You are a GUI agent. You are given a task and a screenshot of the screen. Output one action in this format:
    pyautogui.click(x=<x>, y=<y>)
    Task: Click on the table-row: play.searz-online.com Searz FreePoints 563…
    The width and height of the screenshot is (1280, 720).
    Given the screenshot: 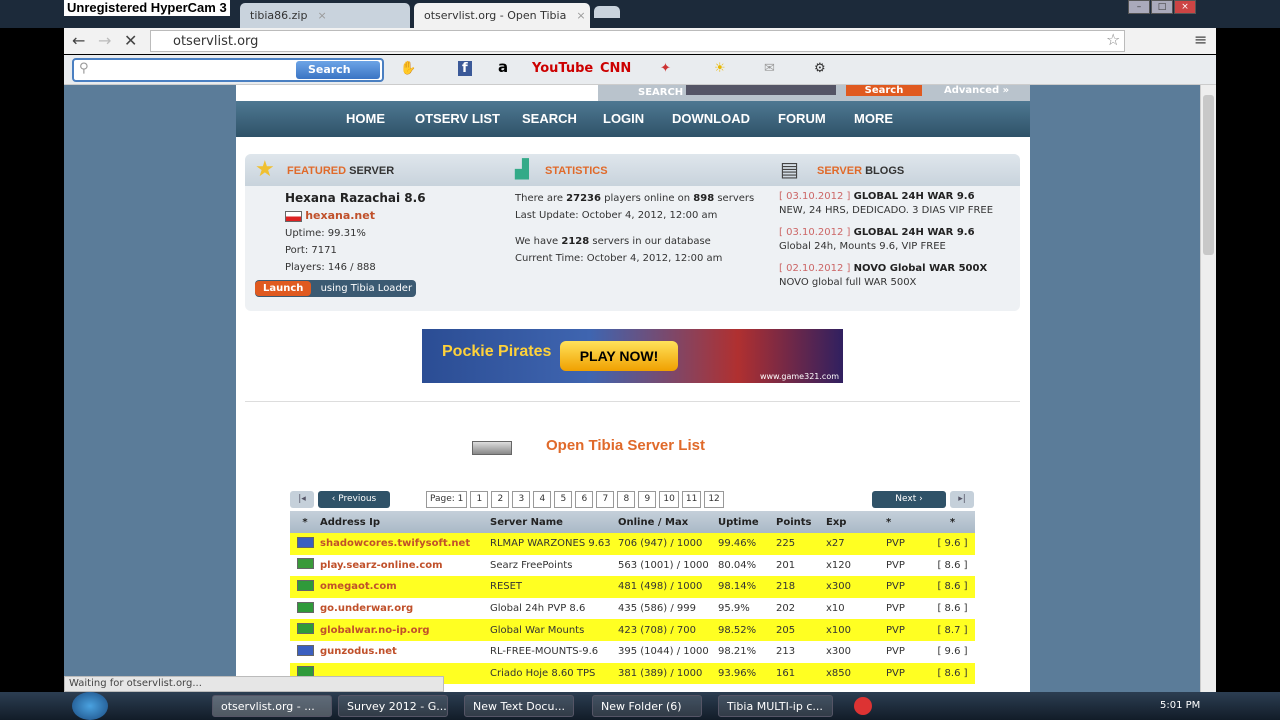 What is the action you would take?
    pyautogui.click(x=632, y=565)
    